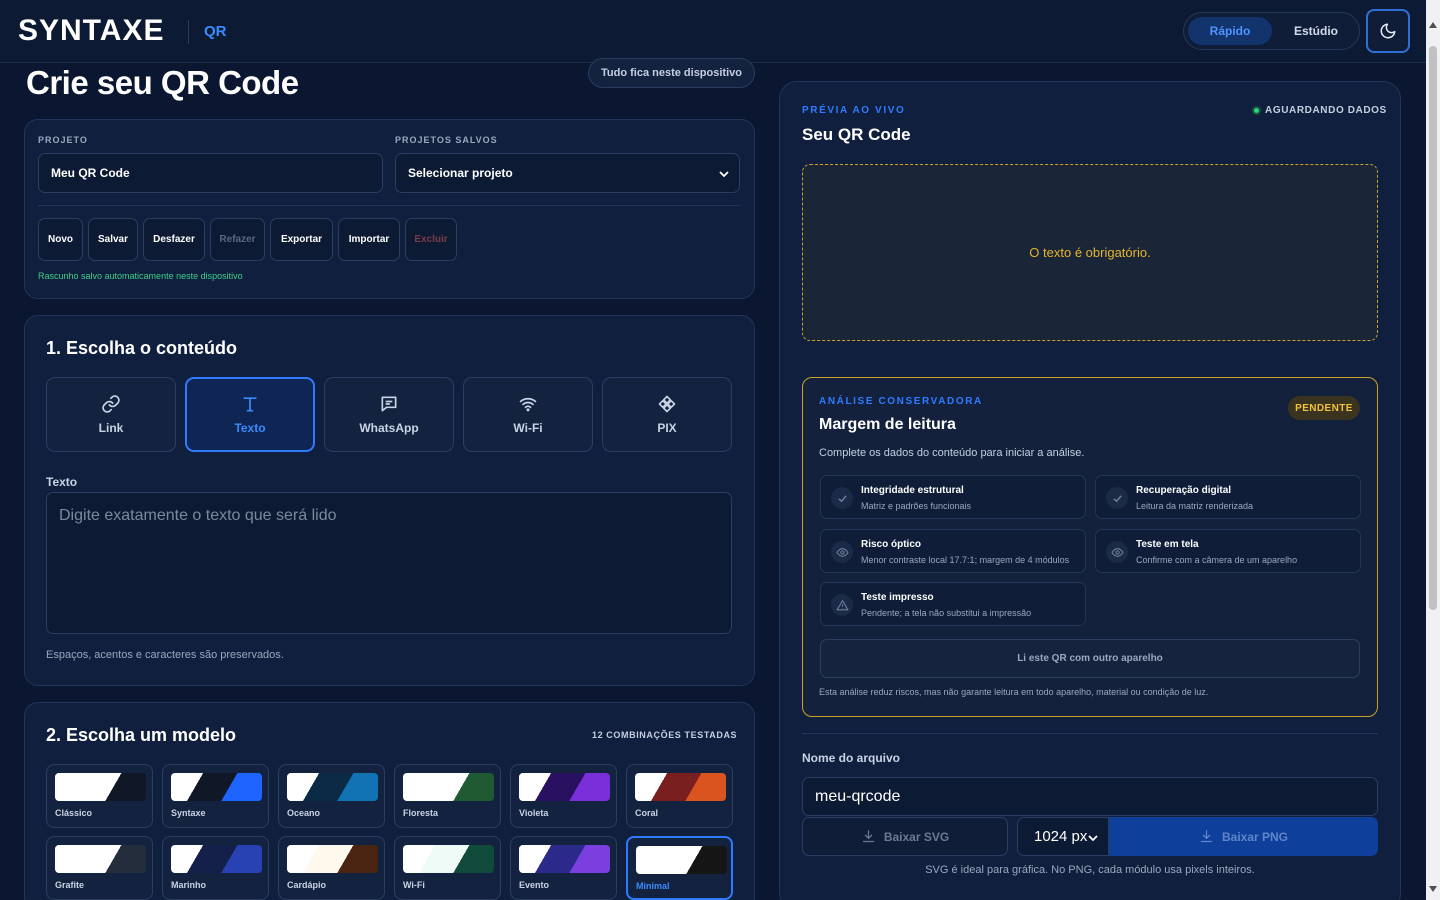  Describe the element at coordinates (667, 428) in the screenshot. I see `type-pix-label: PIX` at that location.